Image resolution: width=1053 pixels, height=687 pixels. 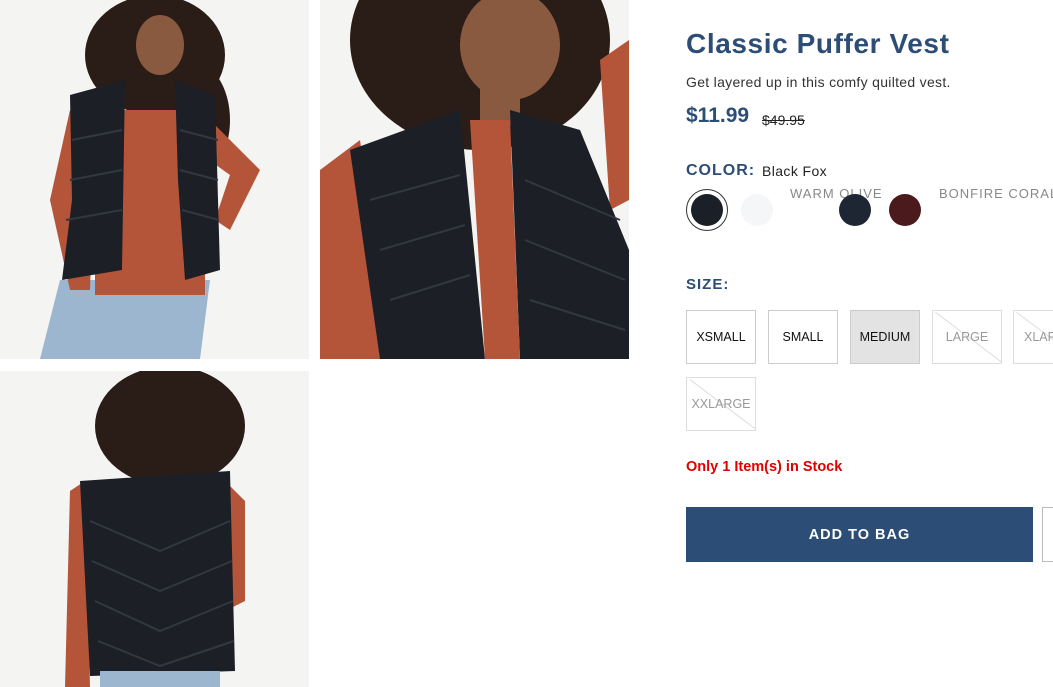 What do you see at coordinates (795, 171) in the screenshot?
I see `selected-color-name: Black Fox` at bounding box center [795, 171].